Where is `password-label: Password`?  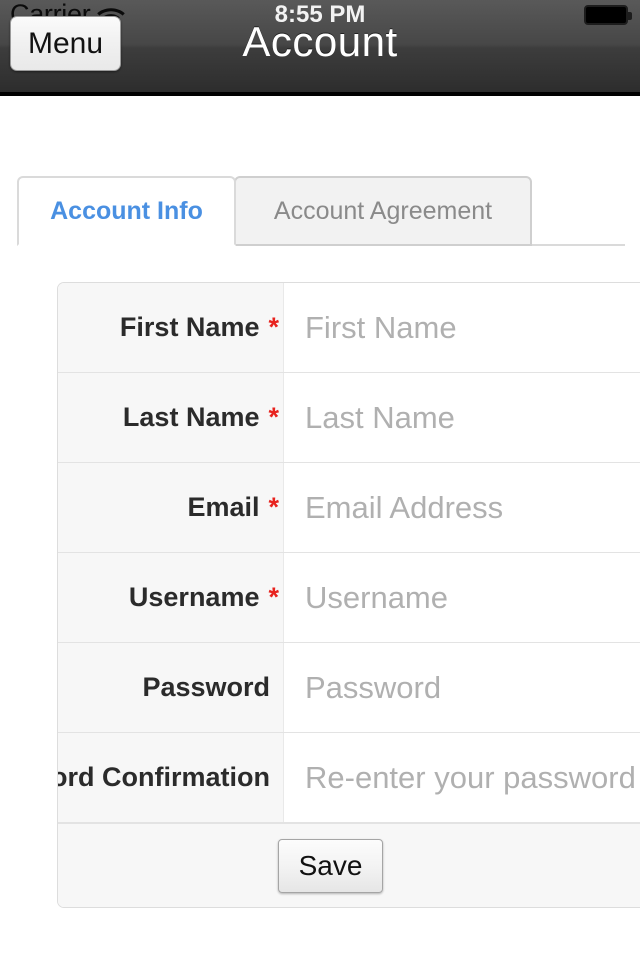
password-label: Password is located at coordinates (171, 687).